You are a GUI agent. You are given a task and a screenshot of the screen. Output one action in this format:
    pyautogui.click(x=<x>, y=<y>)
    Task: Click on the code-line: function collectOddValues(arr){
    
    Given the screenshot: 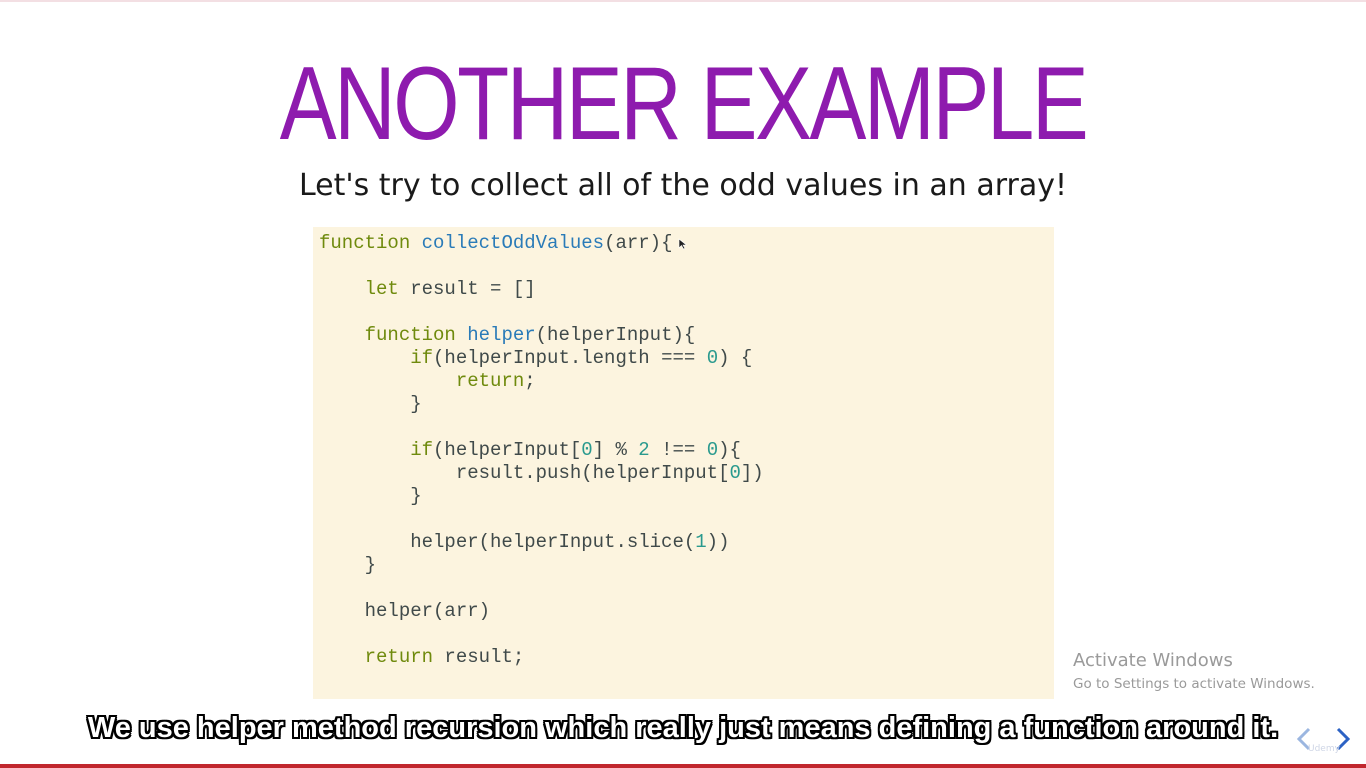 What is the action you would take?
    pyautogui.click(x=495, y=243)
    